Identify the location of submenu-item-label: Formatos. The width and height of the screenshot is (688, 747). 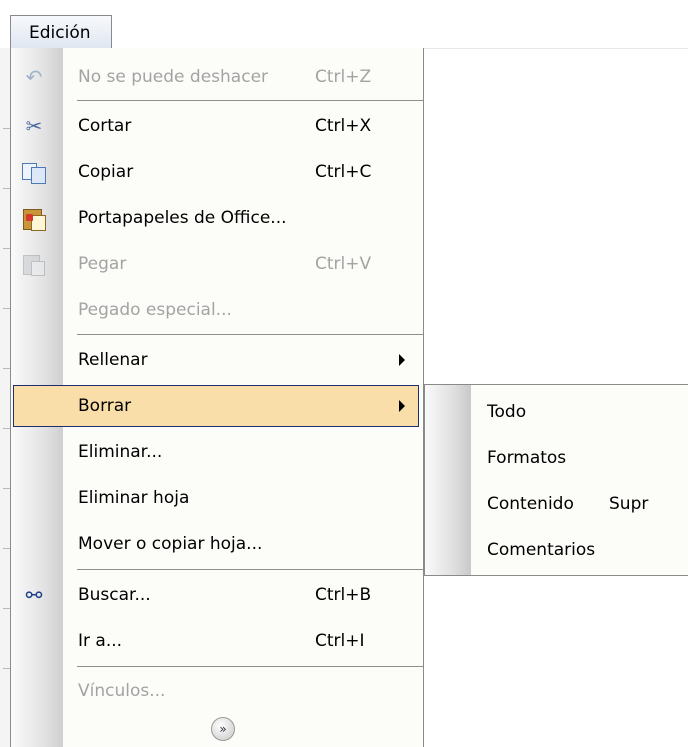
(527, 458).